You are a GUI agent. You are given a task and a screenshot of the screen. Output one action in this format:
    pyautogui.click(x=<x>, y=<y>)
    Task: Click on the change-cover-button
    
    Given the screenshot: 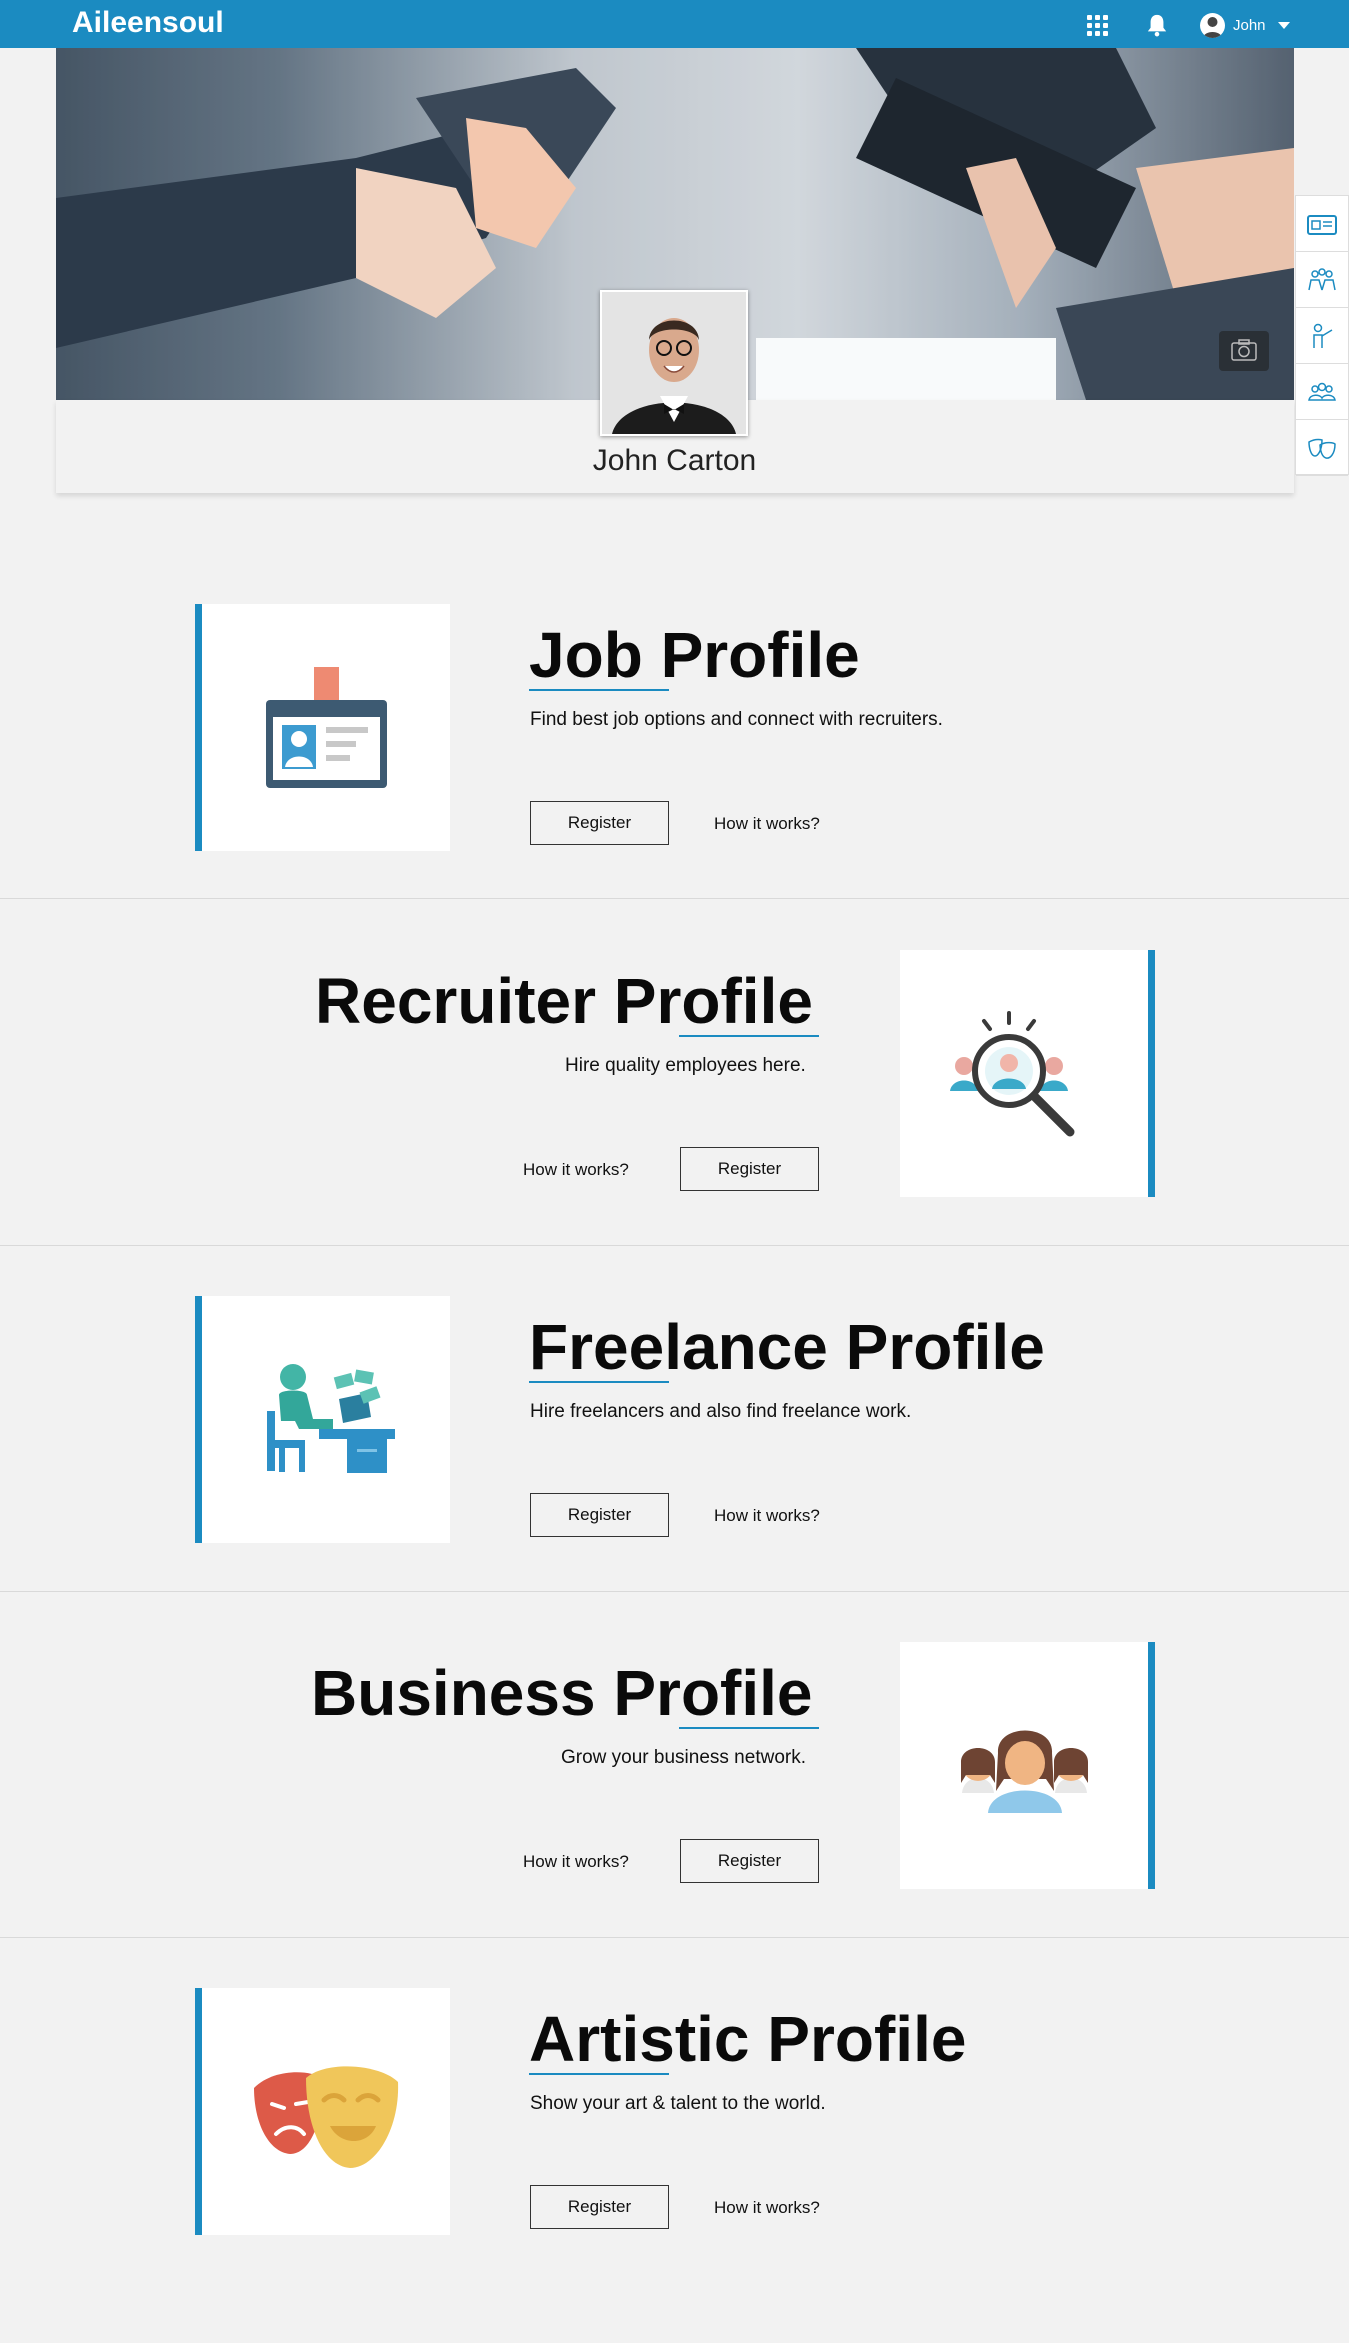 What is the action you would take?
    pyautogui.click(x=1244, y=351)
    